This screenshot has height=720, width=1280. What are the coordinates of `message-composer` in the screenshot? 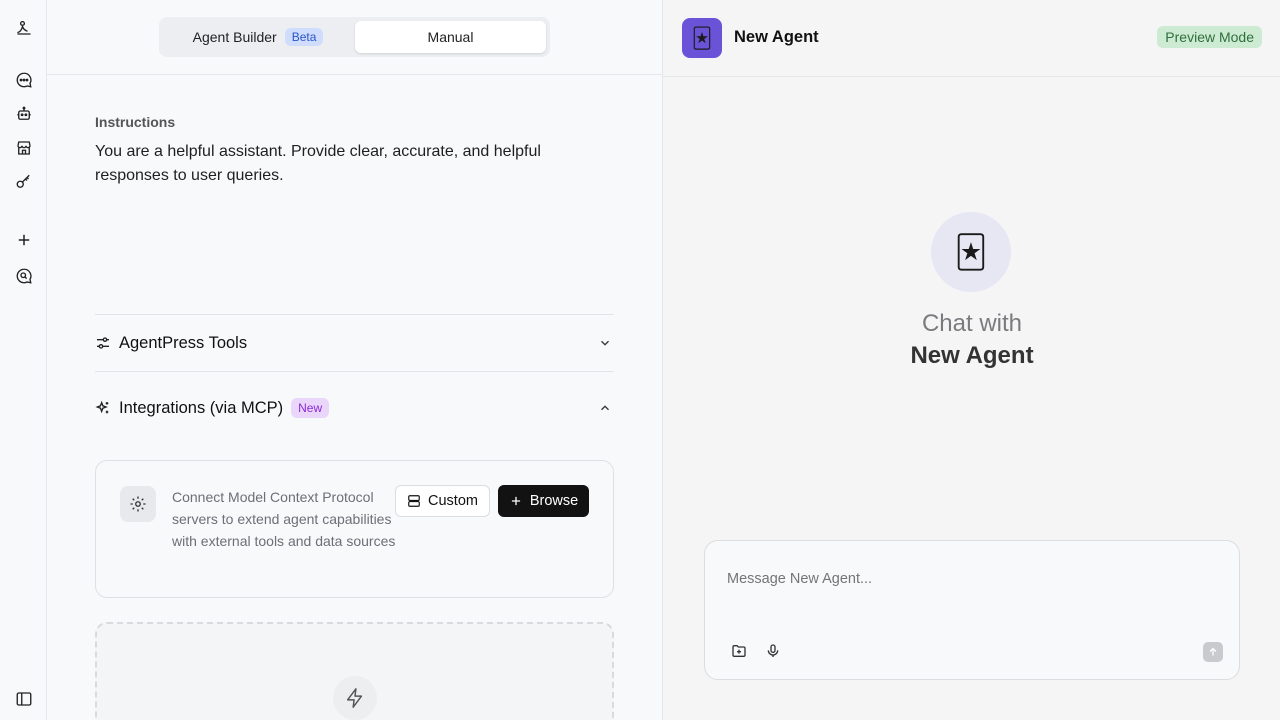 It's located at (972, 610).